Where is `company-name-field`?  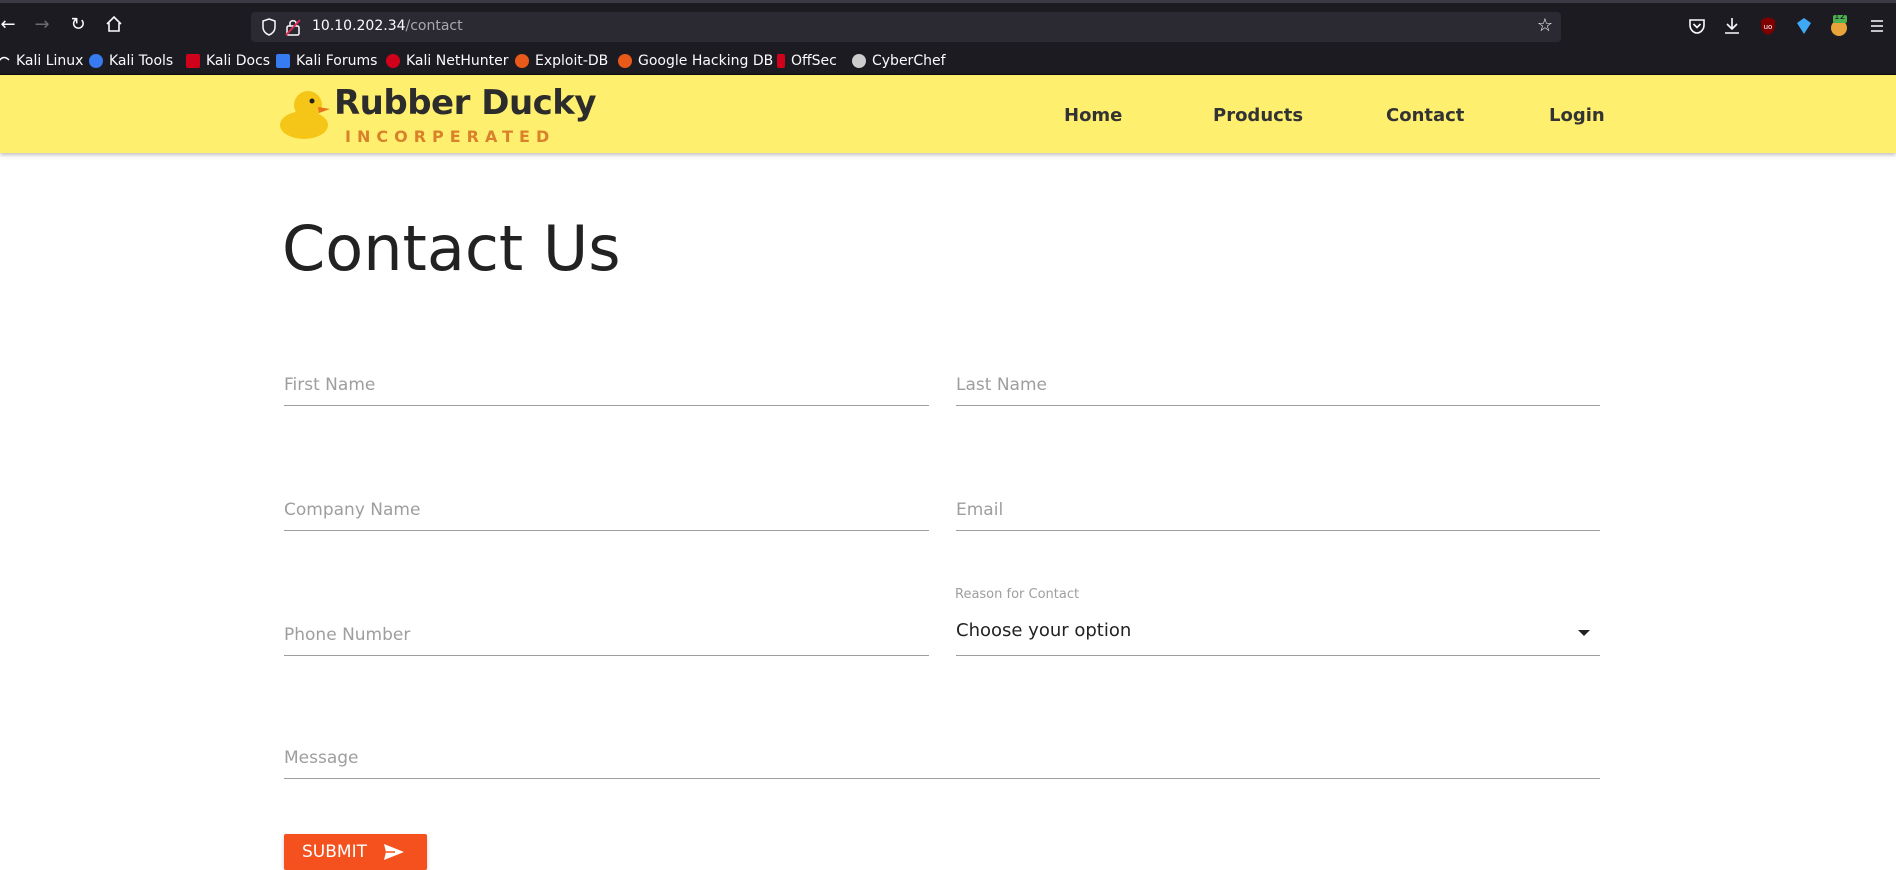 company-name-field is located at coordinates (606, 508).